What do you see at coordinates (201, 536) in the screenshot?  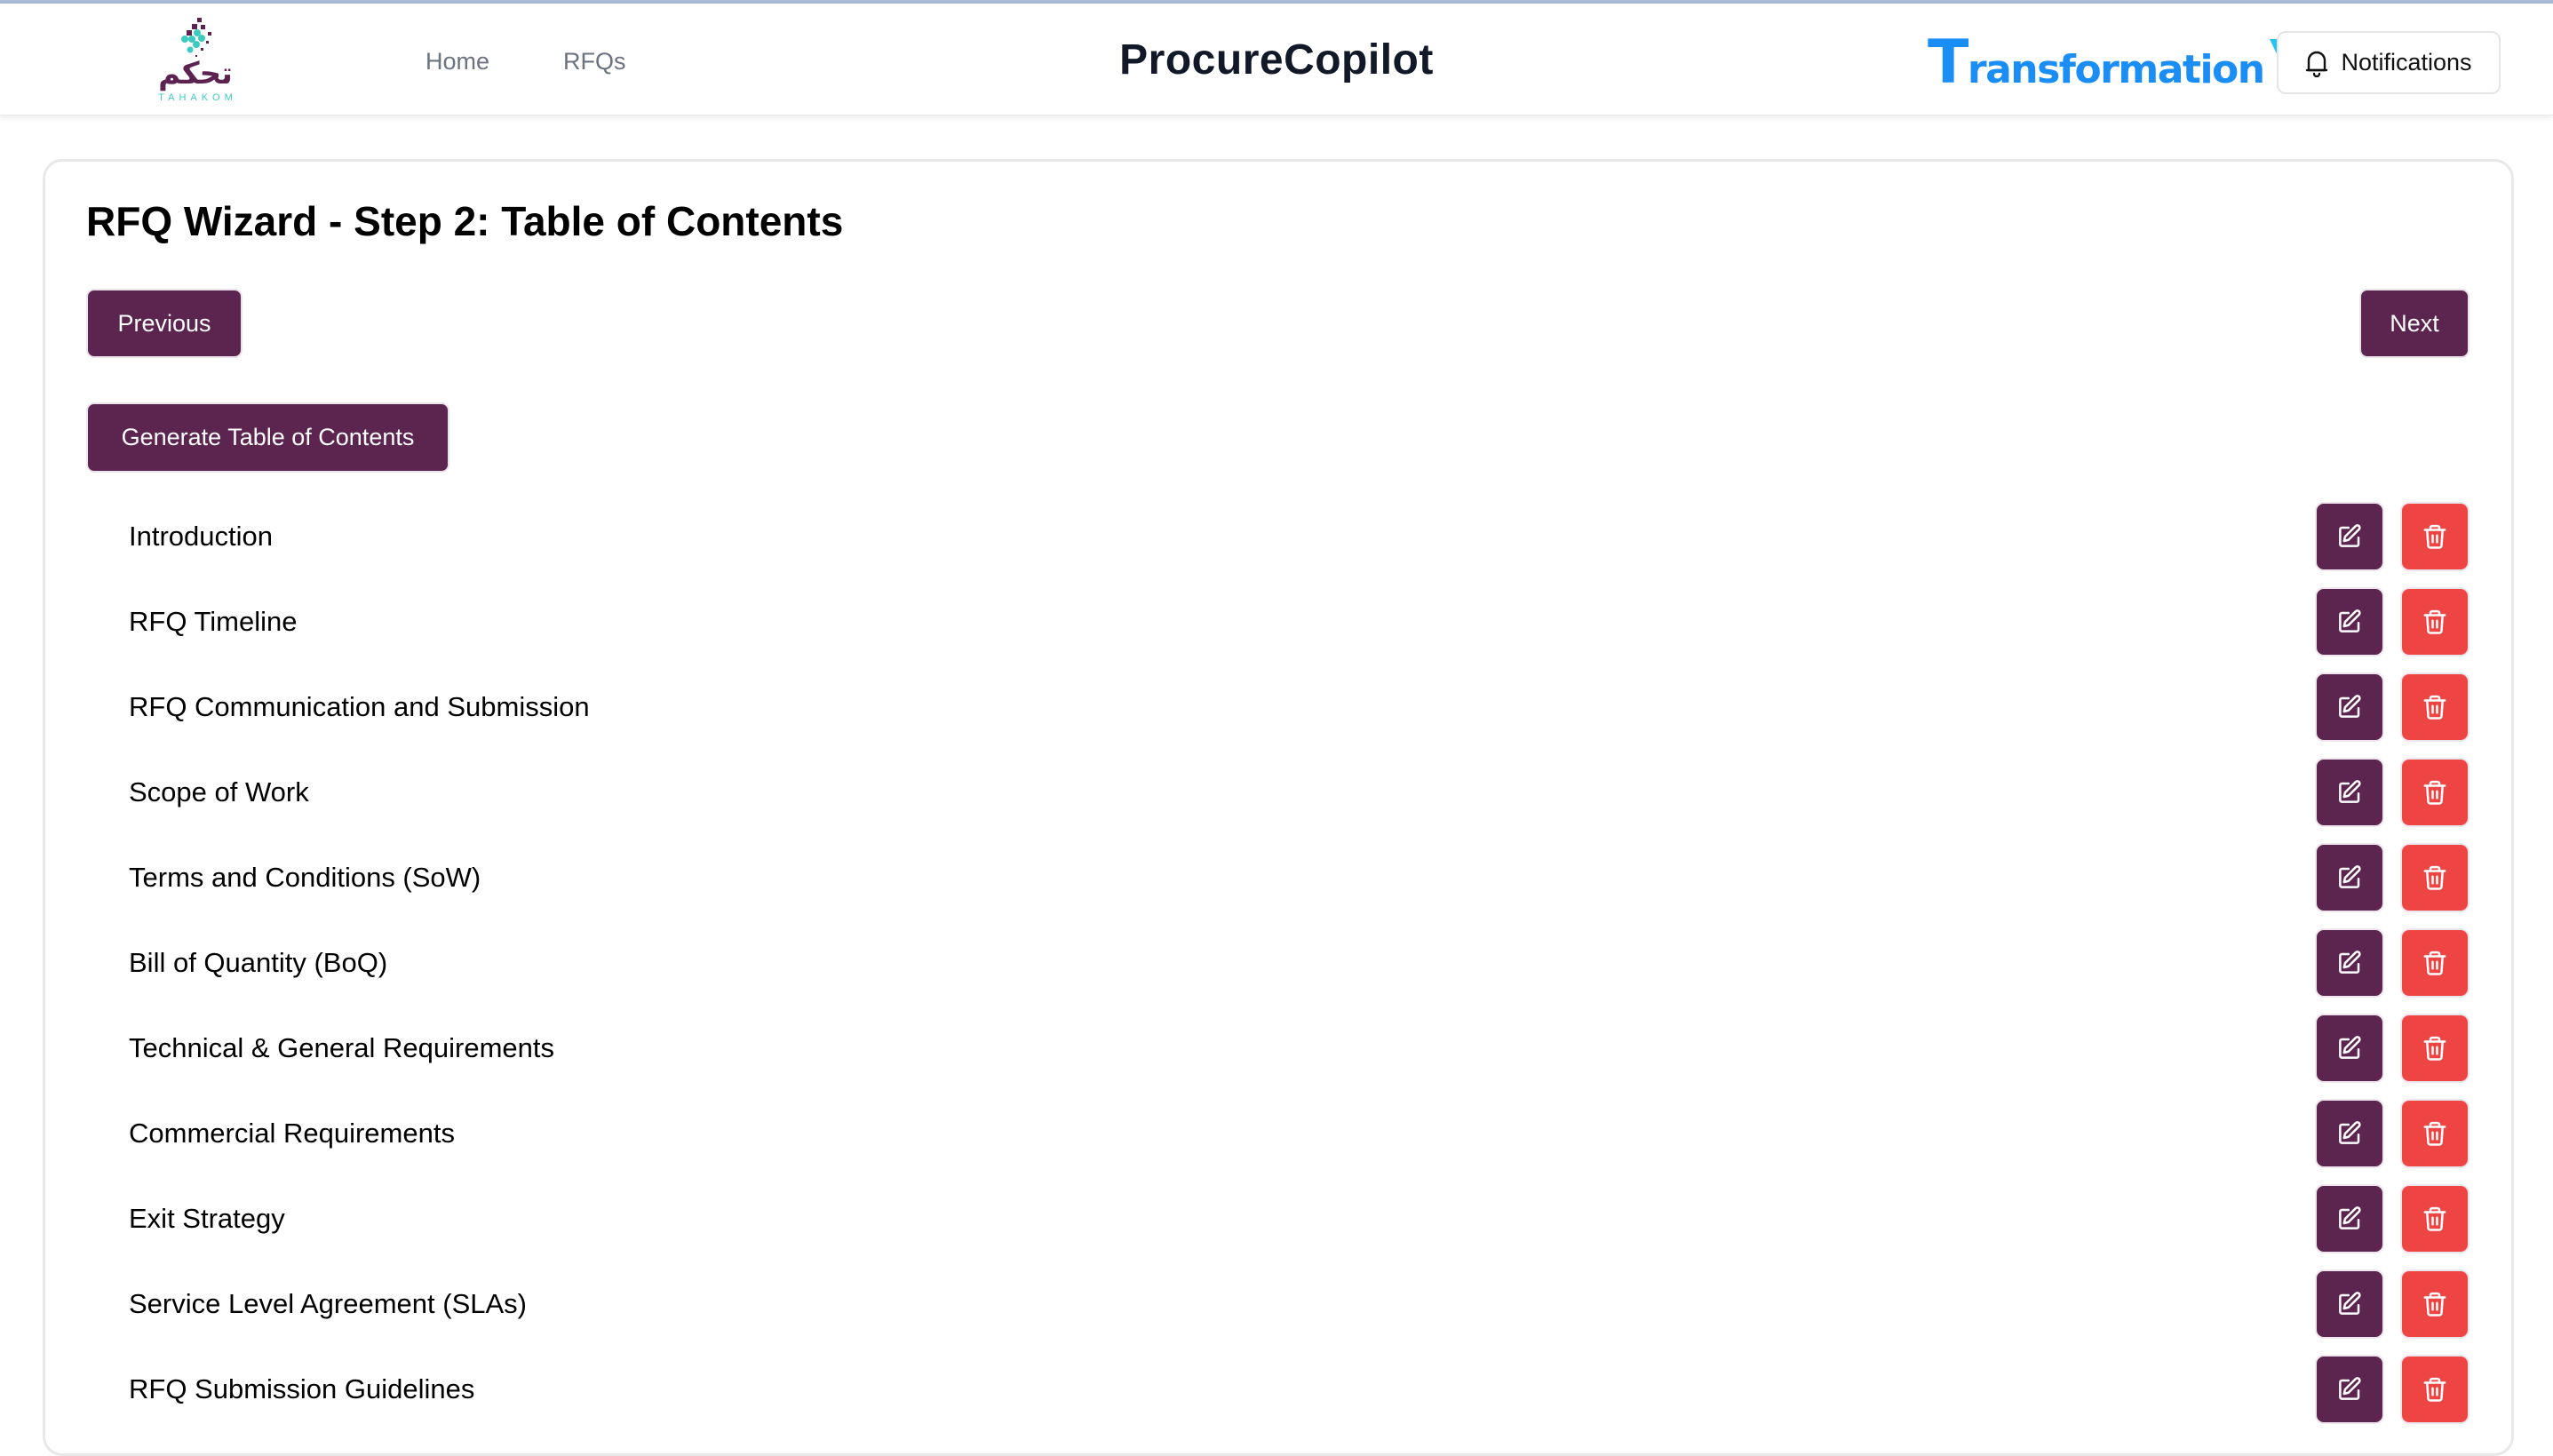 I see `toc-item-title: Introduction` at bounding box center [201, 536].